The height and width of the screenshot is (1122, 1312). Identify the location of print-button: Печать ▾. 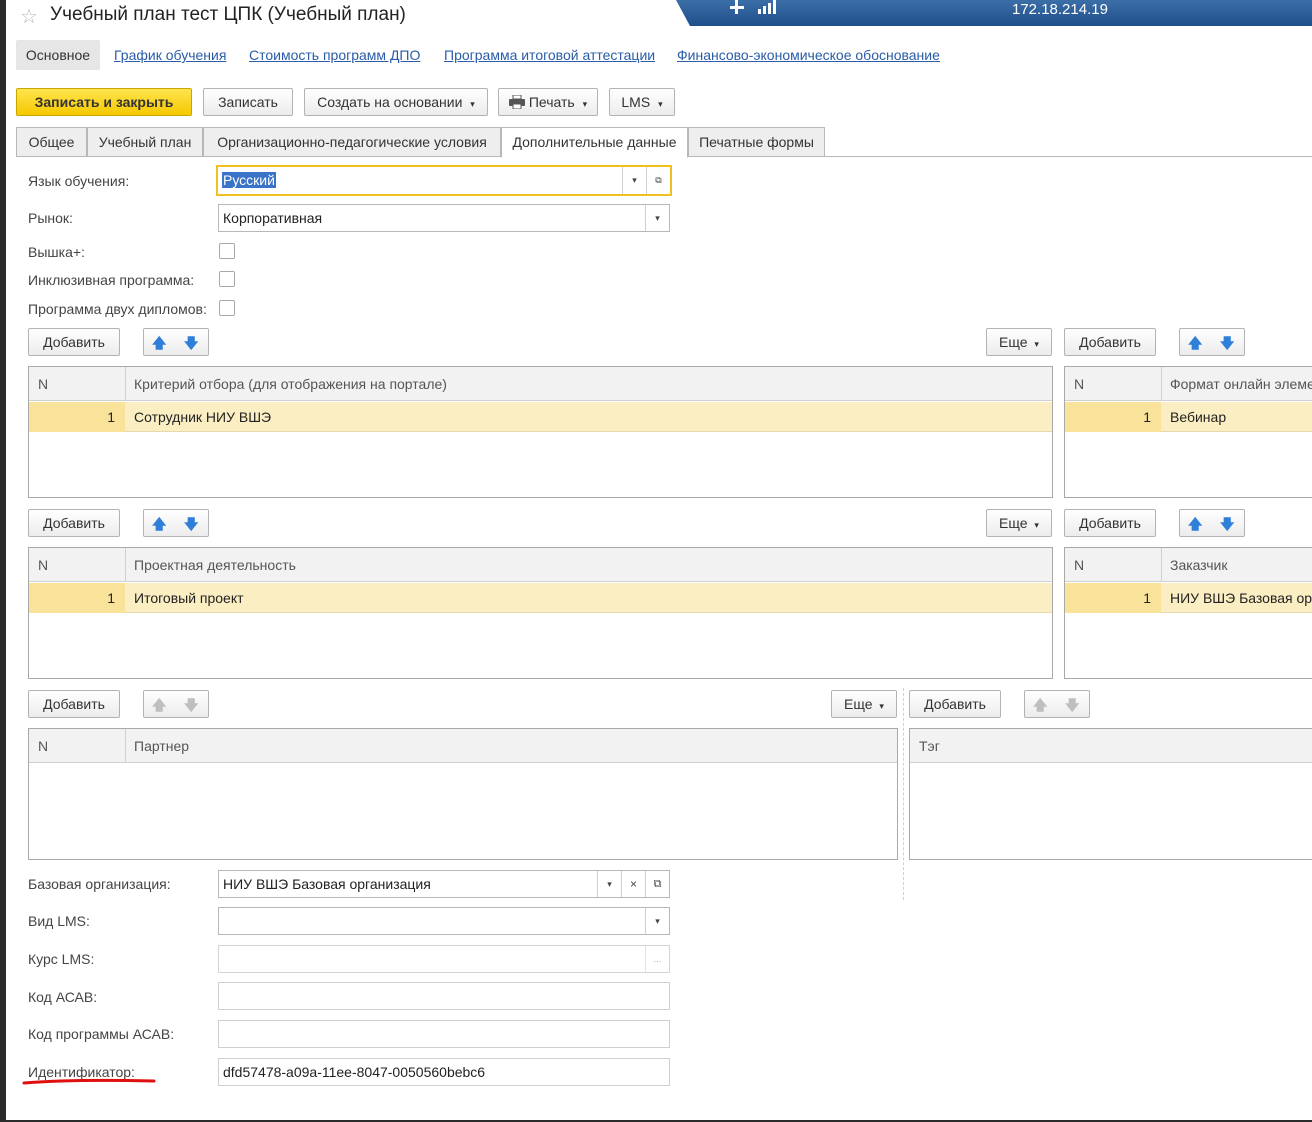
(548, 102).